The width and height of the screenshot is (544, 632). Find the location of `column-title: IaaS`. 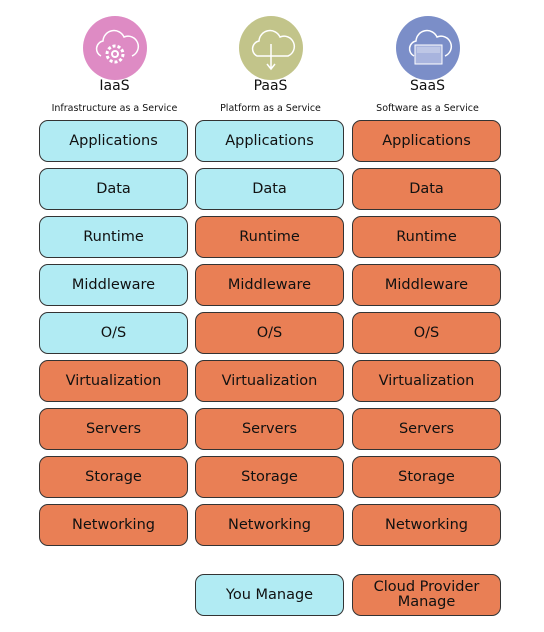

column-title: IaaS is located at coordinates (114, 86).